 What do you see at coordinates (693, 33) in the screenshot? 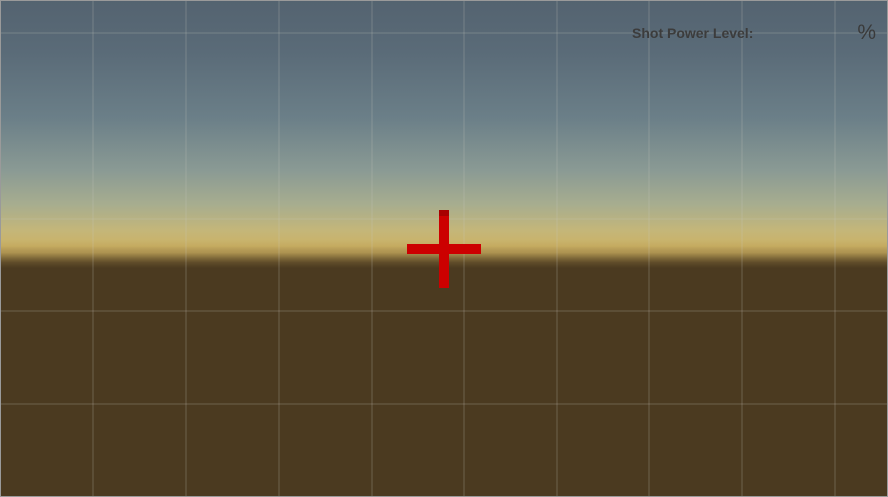
I see `shot-power-label: Shot Power Level:` at bounding box center [693, 33].